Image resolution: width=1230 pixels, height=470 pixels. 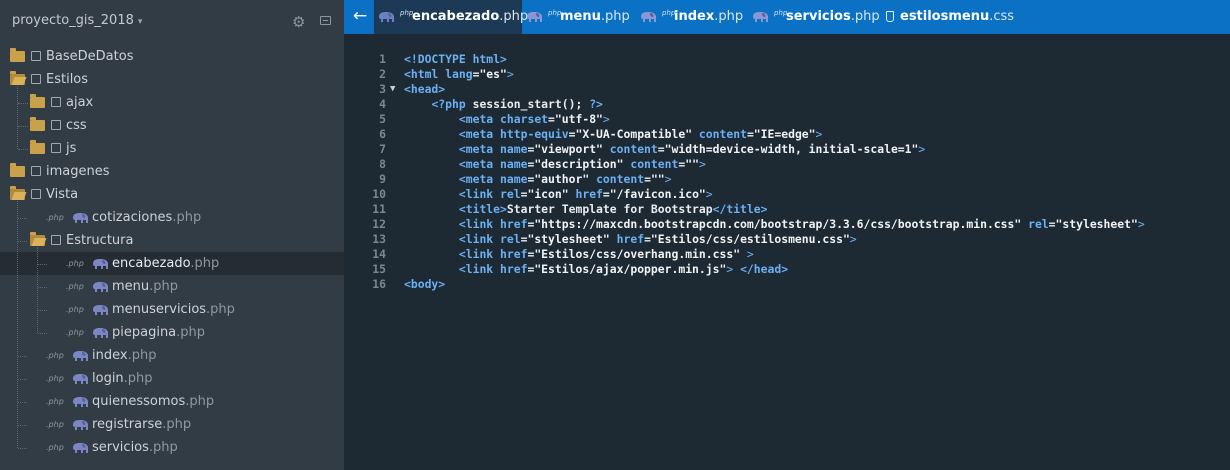 What do you see at coordinates (392, 89) in the screenshot?
I see `fold-toggle-icon: ▼` at bounding box center [392, 89].